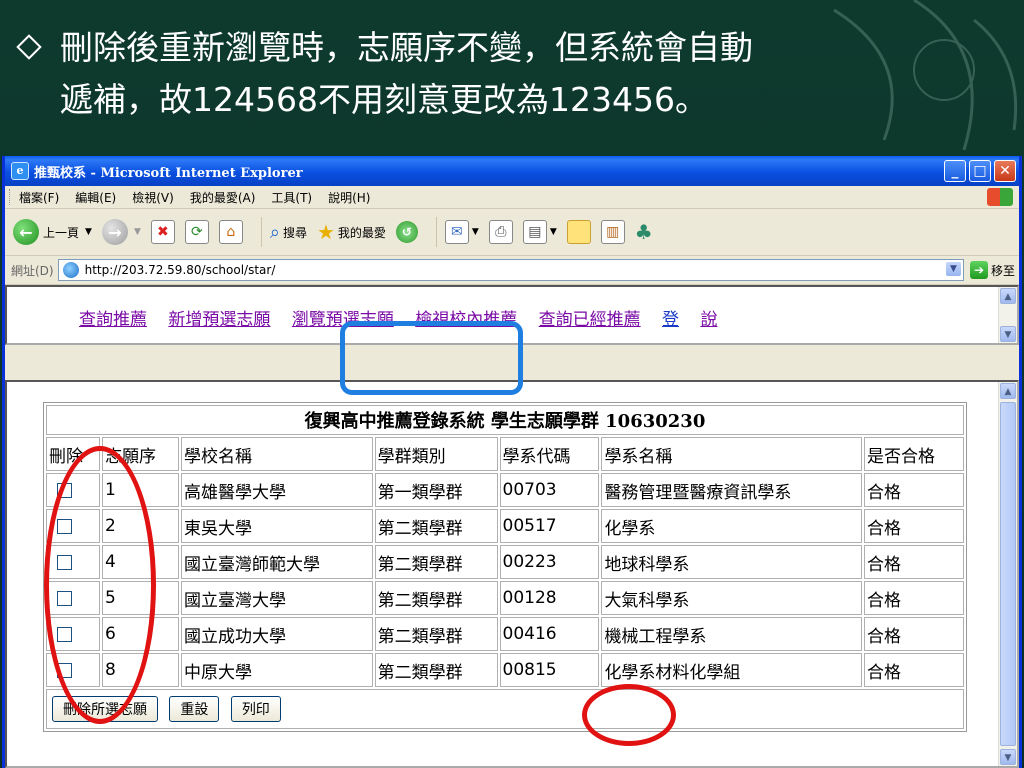  Describe the element at coordinates (230, 232) in the screenshot. I see `home-icon: ⌂` at that location.